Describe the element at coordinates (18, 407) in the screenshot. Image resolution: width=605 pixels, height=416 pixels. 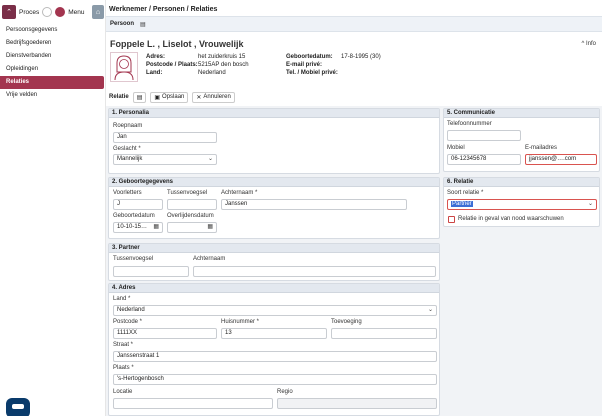
I see `chat-button` at that location.